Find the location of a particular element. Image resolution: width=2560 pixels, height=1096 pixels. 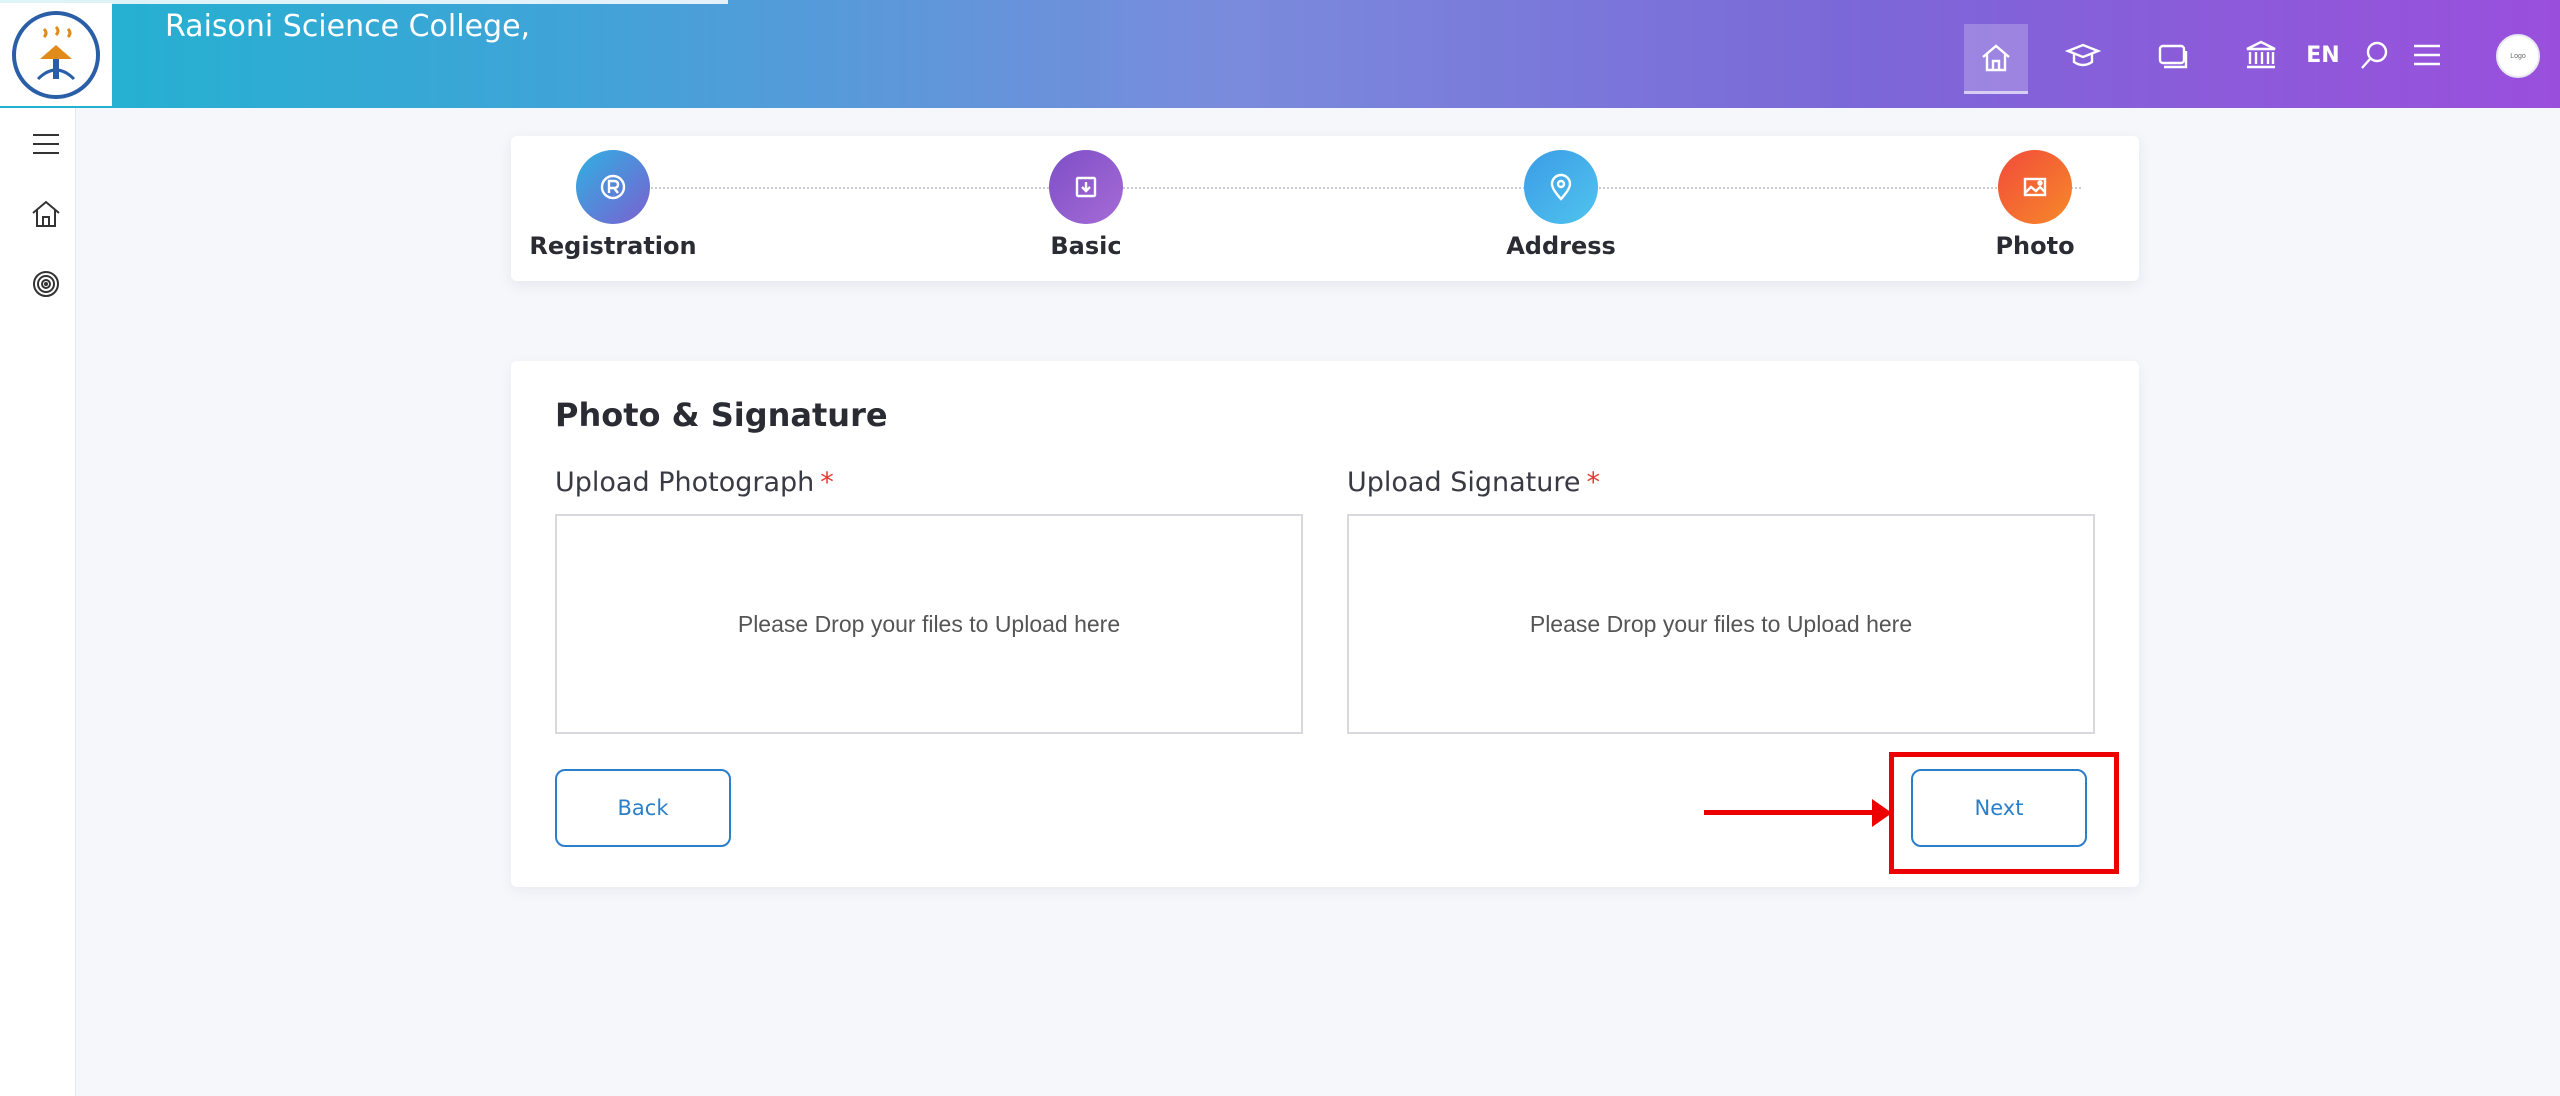

registration-stepper: Registration Basic Address Photo is located at coordinates (1325, 208).